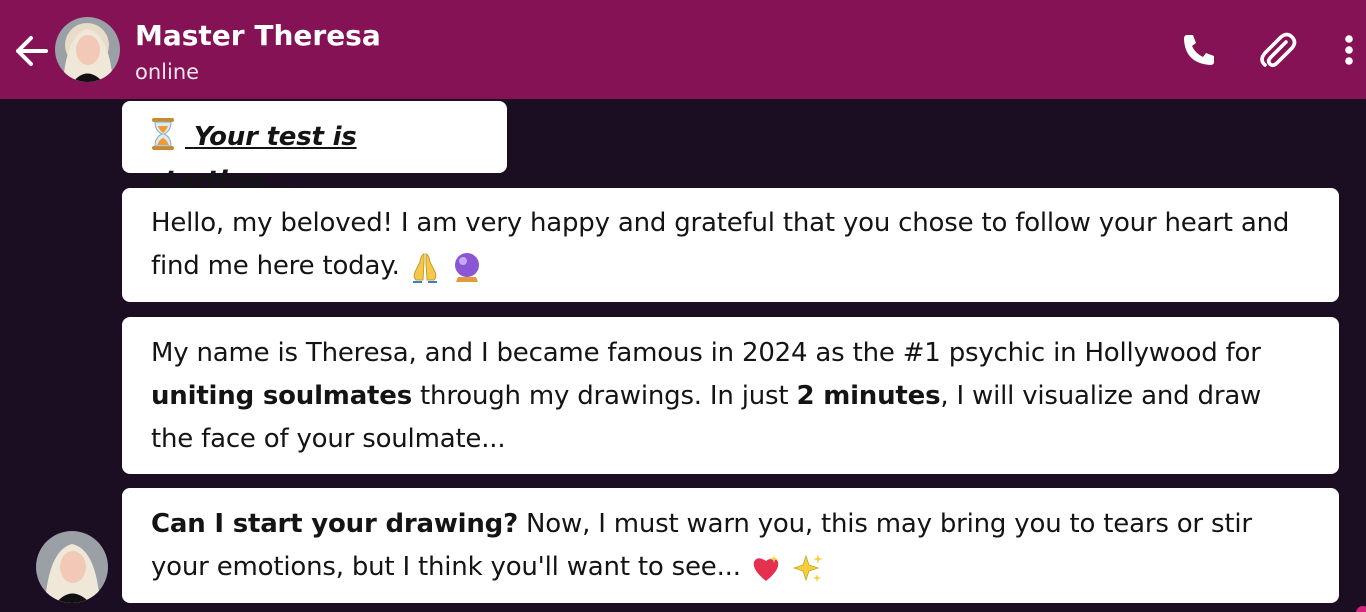  What do you see at coordinates (258, 35) in the screenshot?
I see `contact-name: Master Theresa` at bounding box center [258, 35].